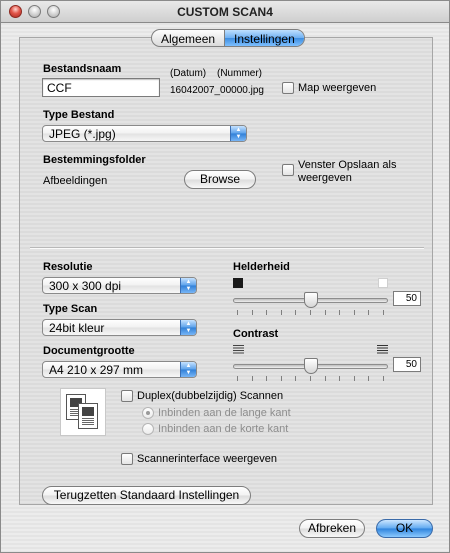 This screenshot has height=553, width=450. What do you see at coordinates (89, 351) in the screenshot?
I see `document-size-label: Documentgrootte` at bounding box center [89, 351].